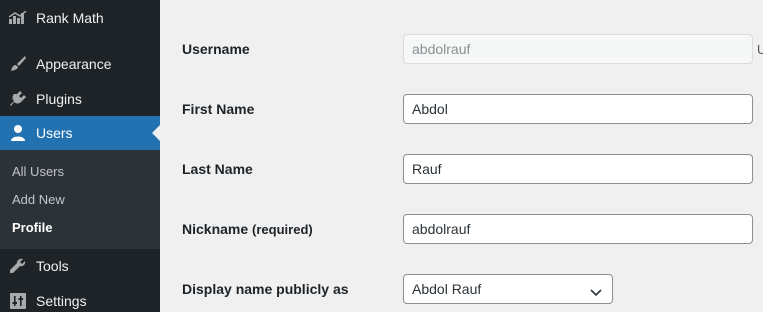 This screenshot has height=312, width=763. I want to click on required-marker: (required), so click(282, 229).